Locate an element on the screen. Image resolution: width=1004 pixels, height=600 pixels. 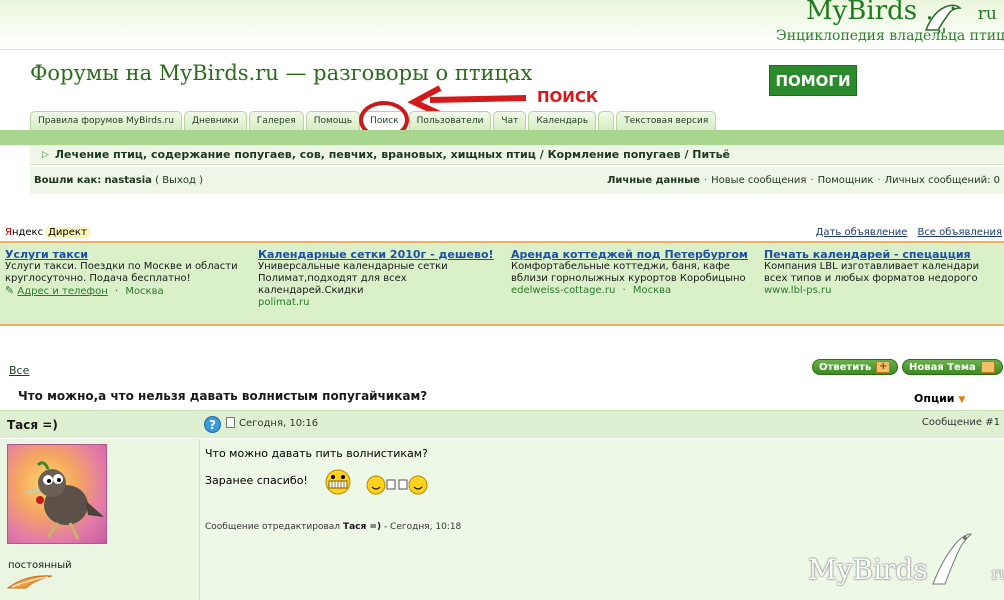
watermark-ru: ru is located at coordinates (997, 573).